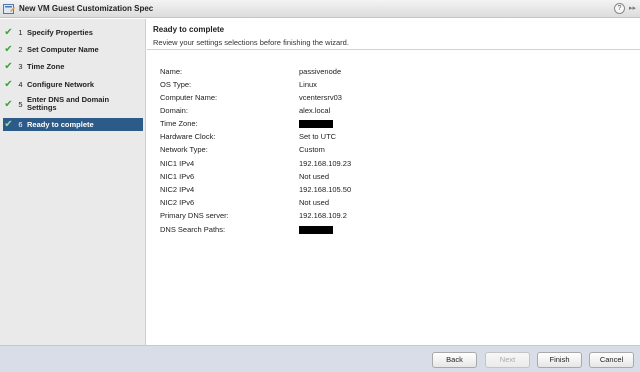 This screenshot has width=640, height=372. Describe the element at coordinates (315, 110) in the screenshot. I see `summary-value: alex.local` at that location.